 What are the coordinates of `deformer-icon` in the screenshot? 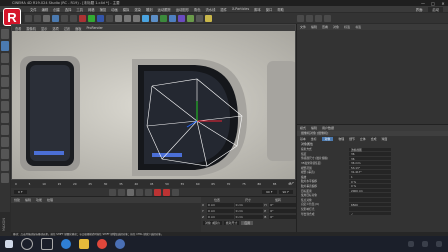 It's located at (181, 18).